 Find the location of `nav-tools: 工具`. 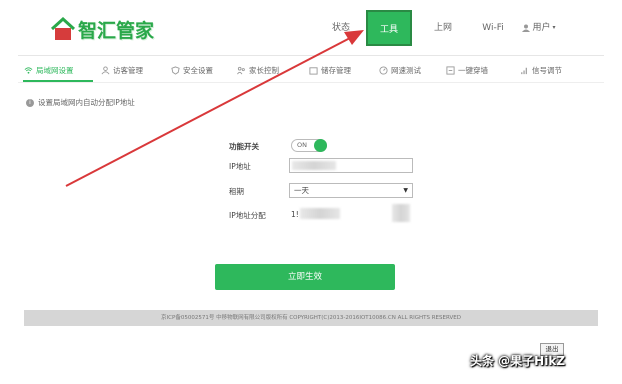

nav-tools: 工具 is located at coordinates (389, 28).